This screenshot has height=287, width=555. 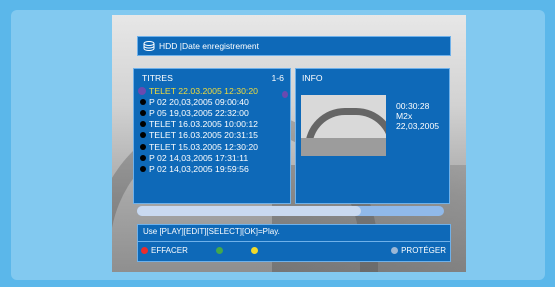 I want to click on help-text: Use [PLAY][EDIT][SELECT][OK]=Play., so click(x=294, y=233).